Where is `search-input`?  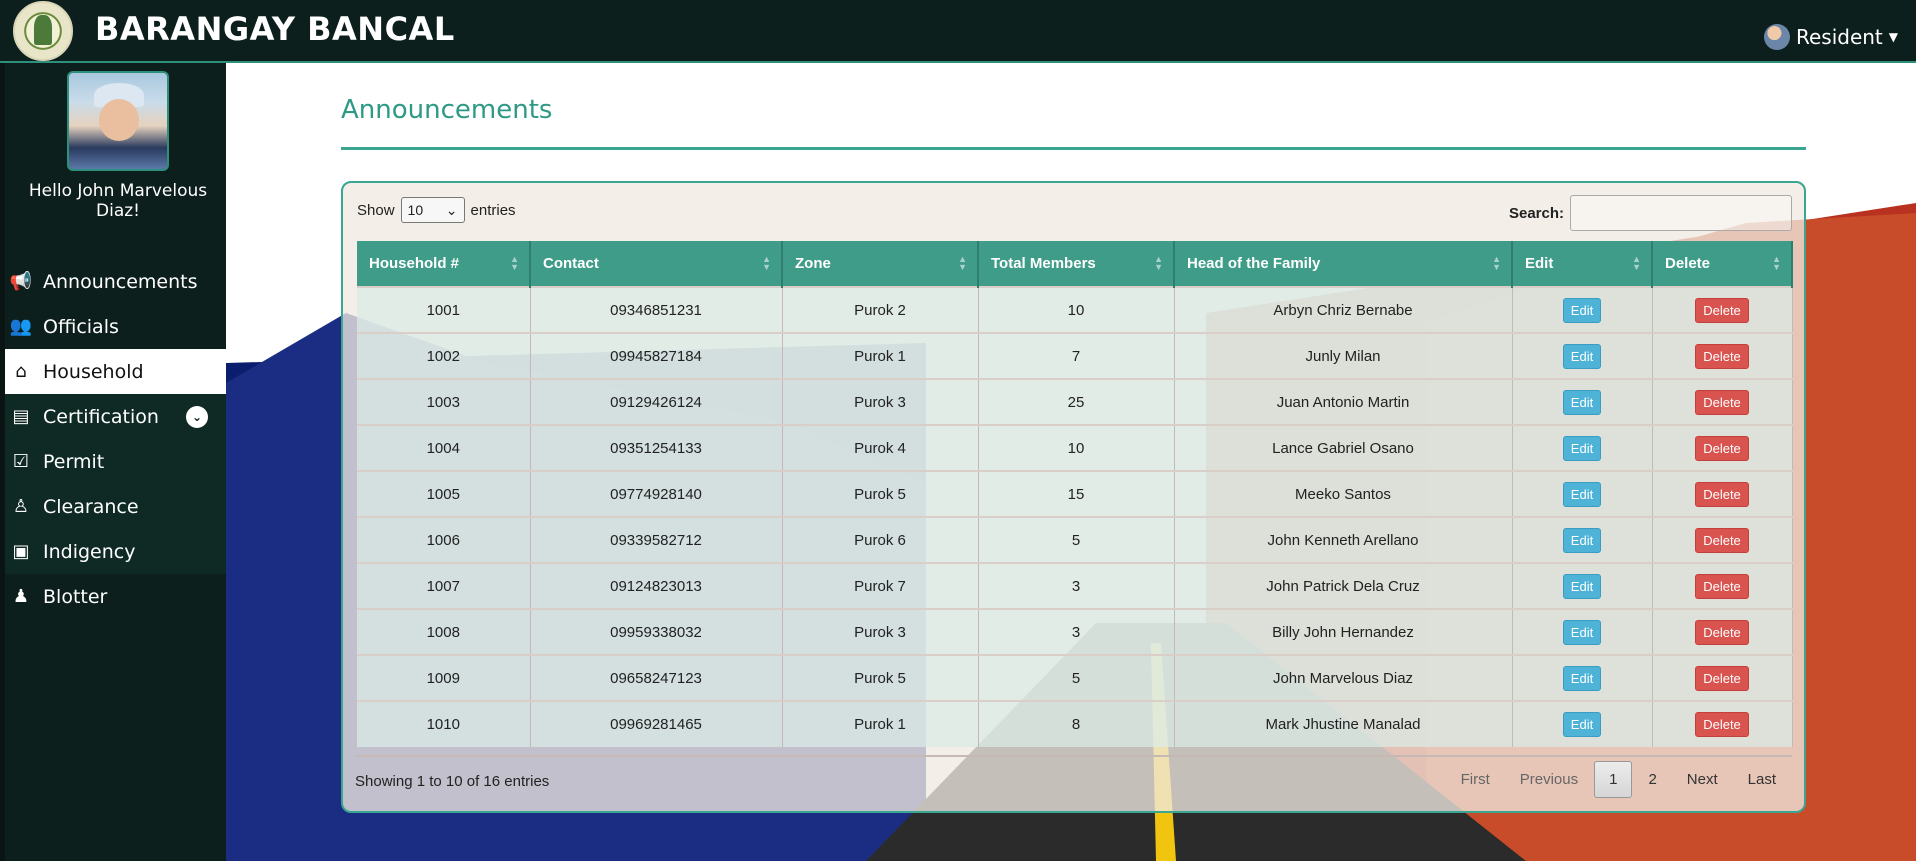
search-input is located at coordinates (1681, 213).